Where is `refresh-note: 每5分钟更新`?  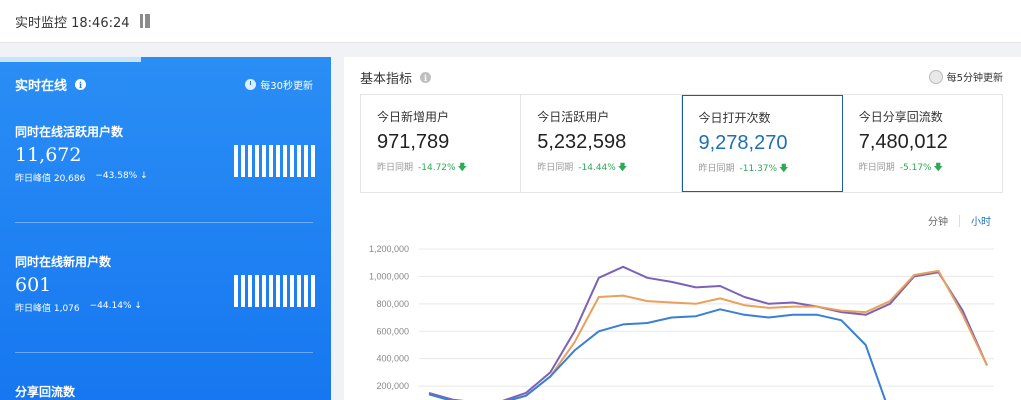
refresh-note: 每5分钟更新 is located at coordinates (965, 76).